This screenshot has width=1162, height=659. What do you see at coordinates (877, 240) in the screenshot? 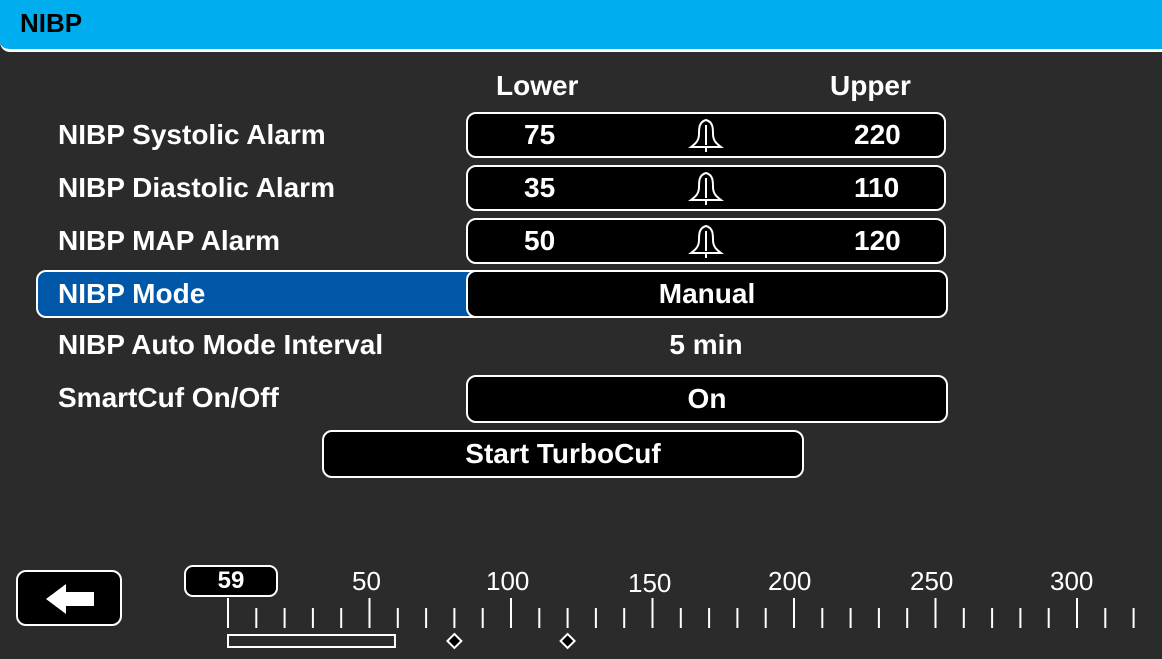
I see `map-upper-value: 120` at bounding box center [877, 240].